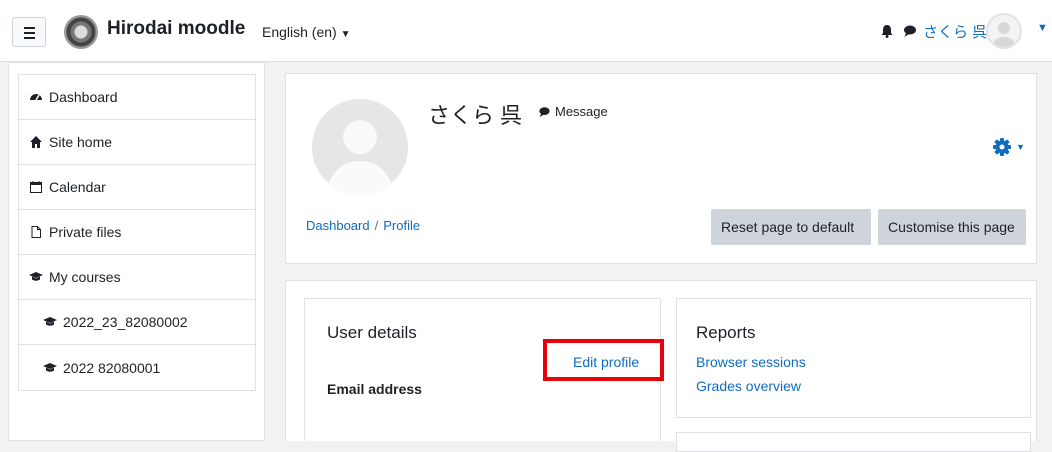 The image size is (1052, 452). I want to click on sidebar-item-label: Calendar, so click(77, 187).